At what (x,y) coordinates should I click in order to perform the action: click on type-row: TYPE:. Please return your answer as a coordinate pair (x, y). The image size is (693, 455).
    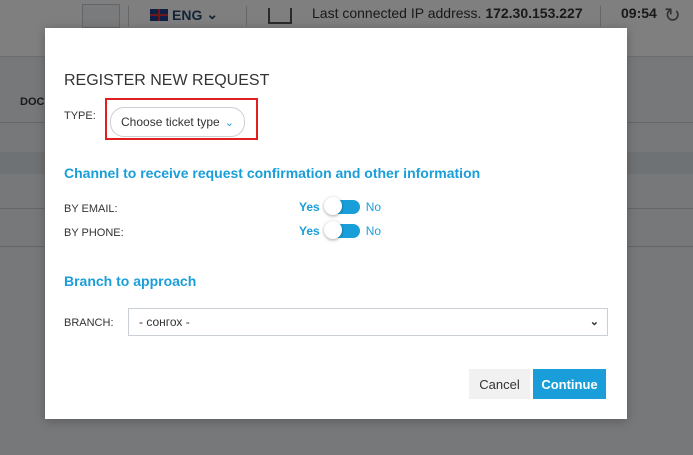
    Looking at the image, I should click on (85, 116).